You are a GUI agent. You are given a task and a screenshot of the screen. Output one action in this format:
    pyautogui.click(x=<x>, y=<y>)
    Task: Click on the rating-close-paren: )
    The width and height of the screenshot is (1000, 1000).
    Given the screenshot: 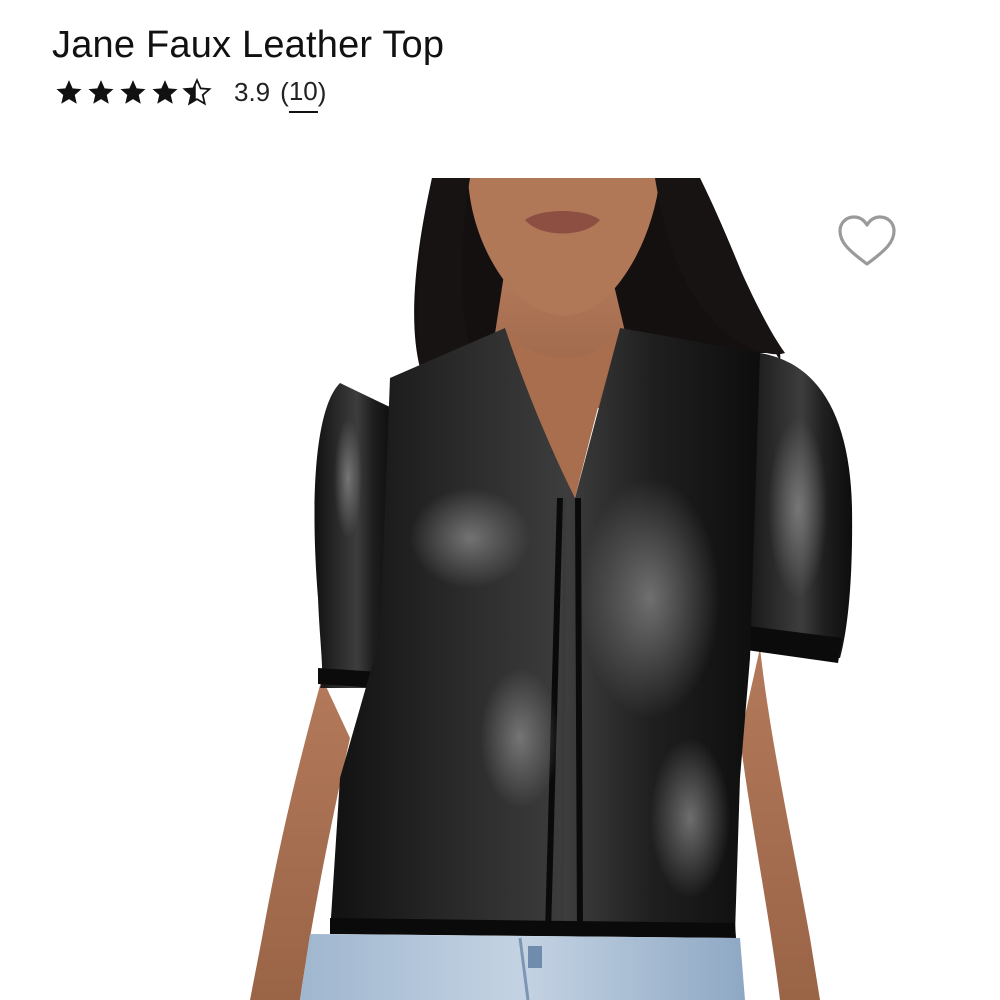 What is the action you would take?
    pyautogui.click(x=322, y=92)
    